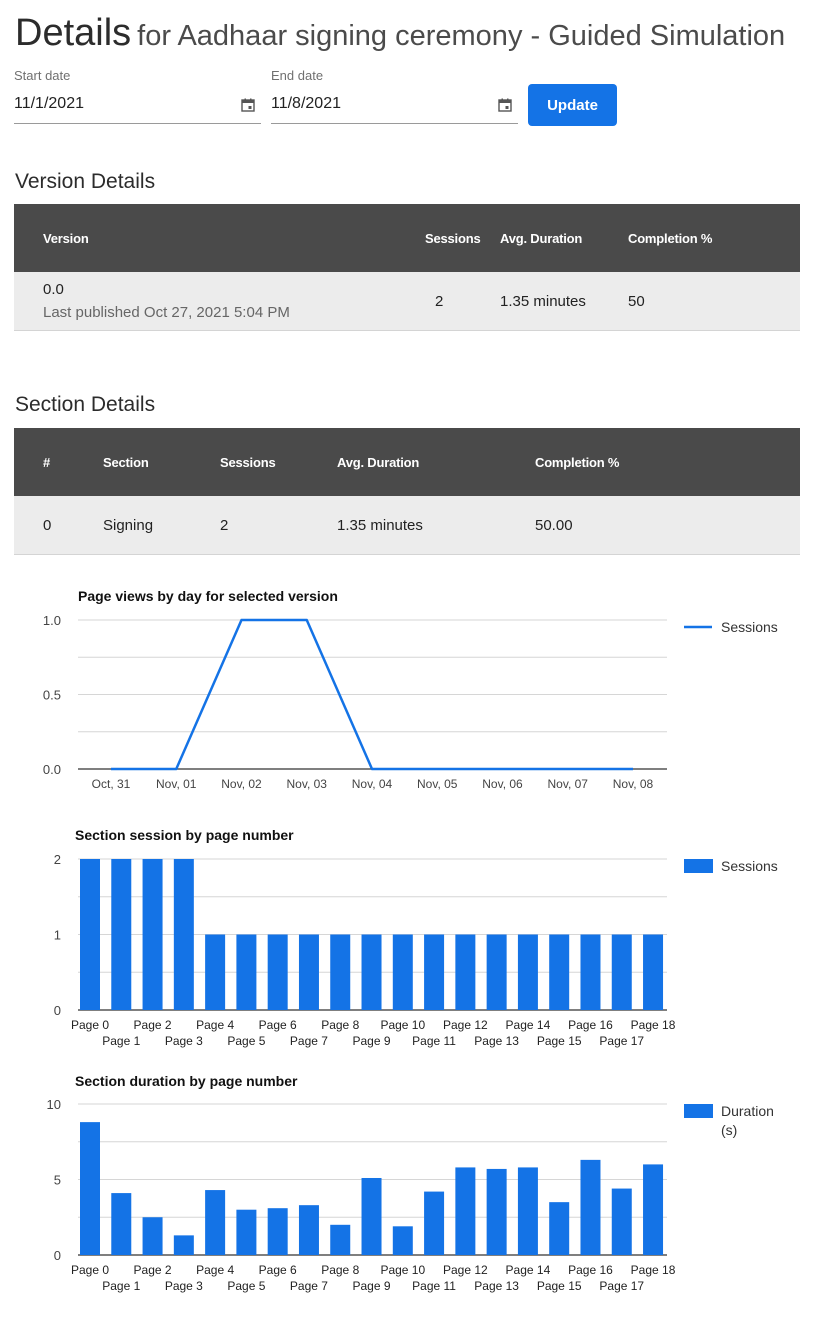 This screenshot has height=1318, width=821. I want to click on x-tick-label: Nov, 06, so click(502, 784).